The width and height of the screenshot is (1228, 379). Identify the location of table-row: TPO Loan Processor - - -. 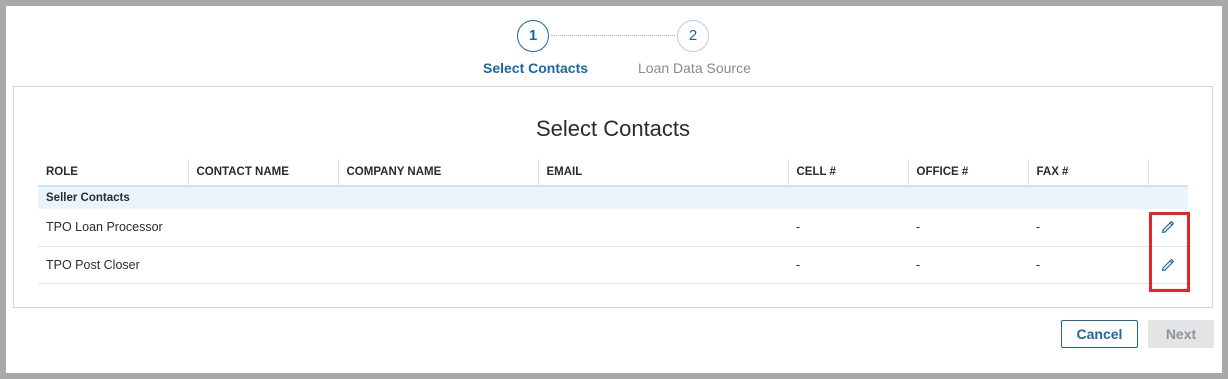
(613, 228).